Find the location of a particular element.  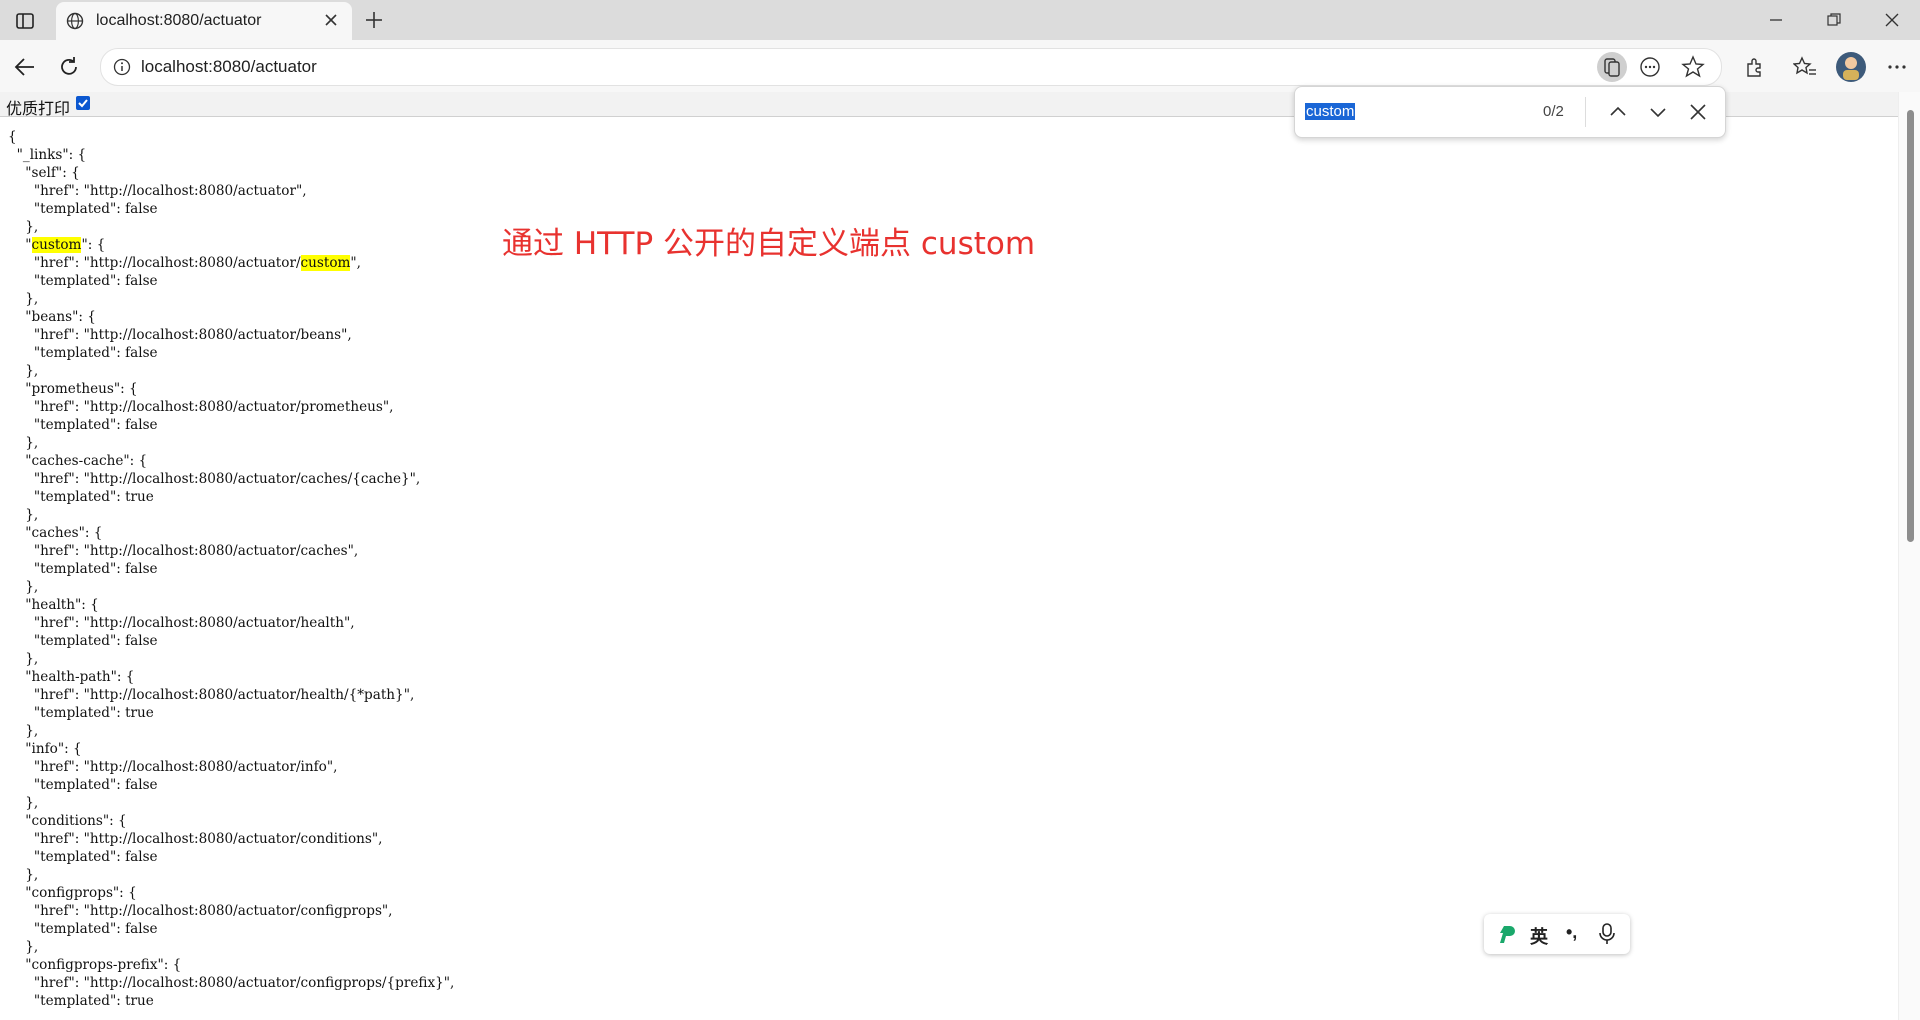

plus-icon is located at coordinates (374, 20).